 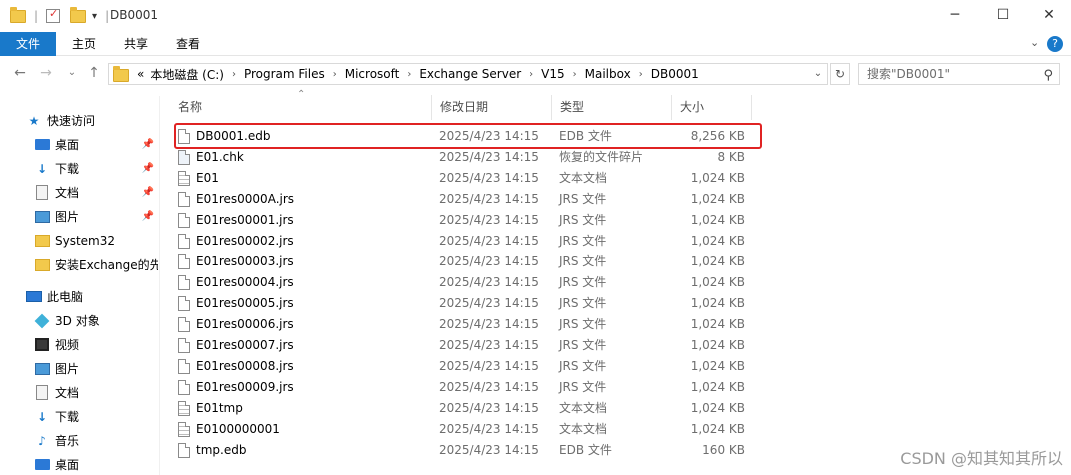 What do you see at coordinates (96, 240) in the screenshot?
I see `sidebar-item-system32: System32` at bounding box center [96, 240].